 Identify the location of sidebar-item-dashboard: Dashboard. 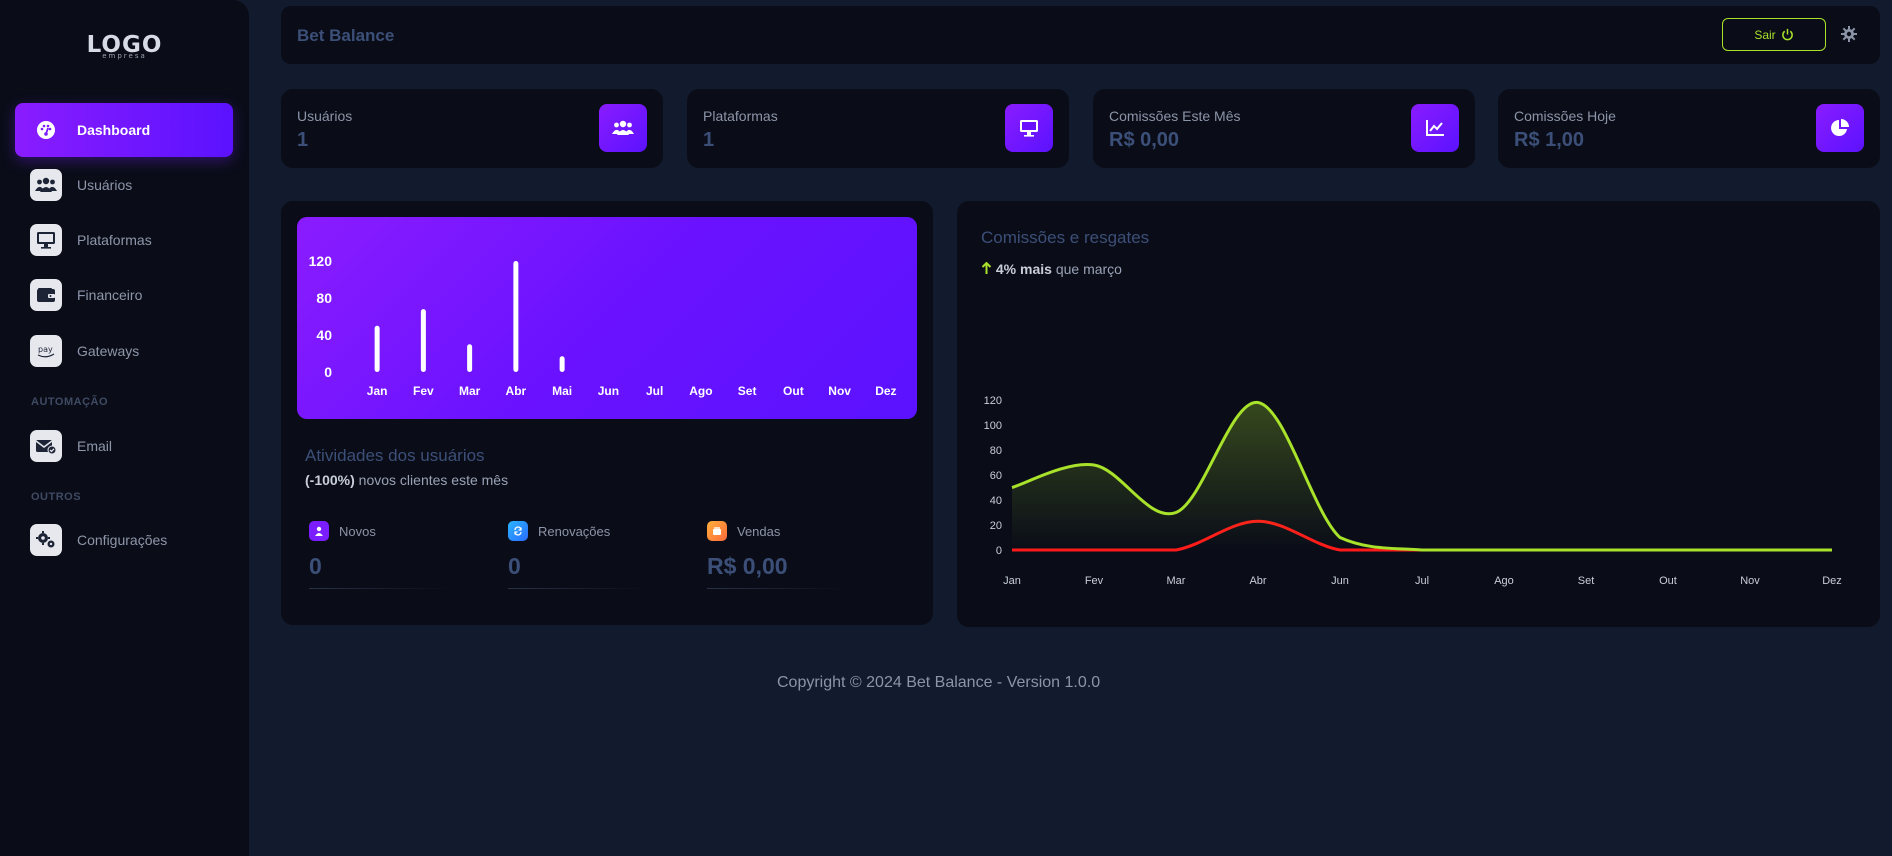
(124, 130).